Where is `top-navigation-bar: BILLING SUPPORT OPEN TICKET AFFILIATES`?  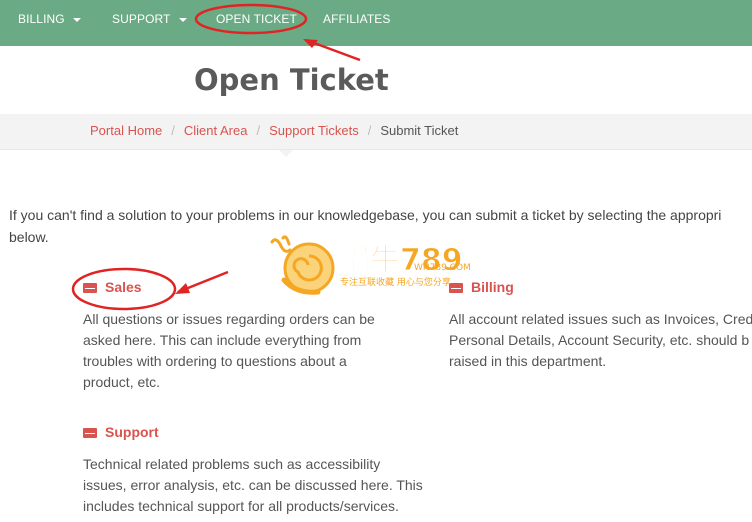
top-navigation-bar: BILLING SUPPORT OPEN TICKET AFFILIATES is located at coordinates (376, 23).